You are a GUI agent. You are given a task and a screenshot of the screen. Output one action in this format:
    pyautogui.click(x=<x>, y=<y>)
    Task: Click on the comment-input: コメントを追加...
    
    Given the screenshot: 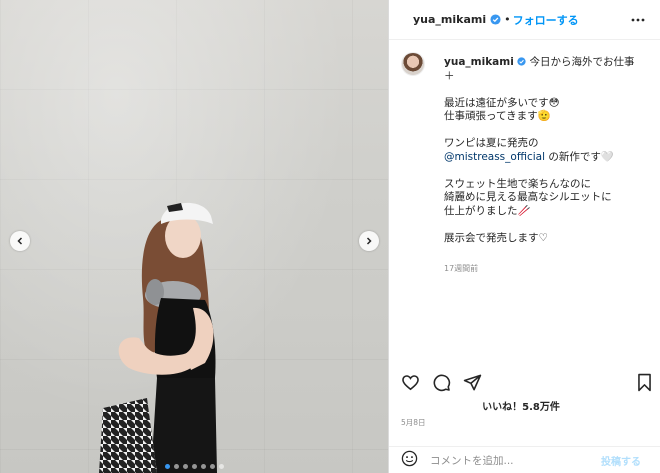 What is the action you would take?
    pyautogui.click(x=472, y=460)
    